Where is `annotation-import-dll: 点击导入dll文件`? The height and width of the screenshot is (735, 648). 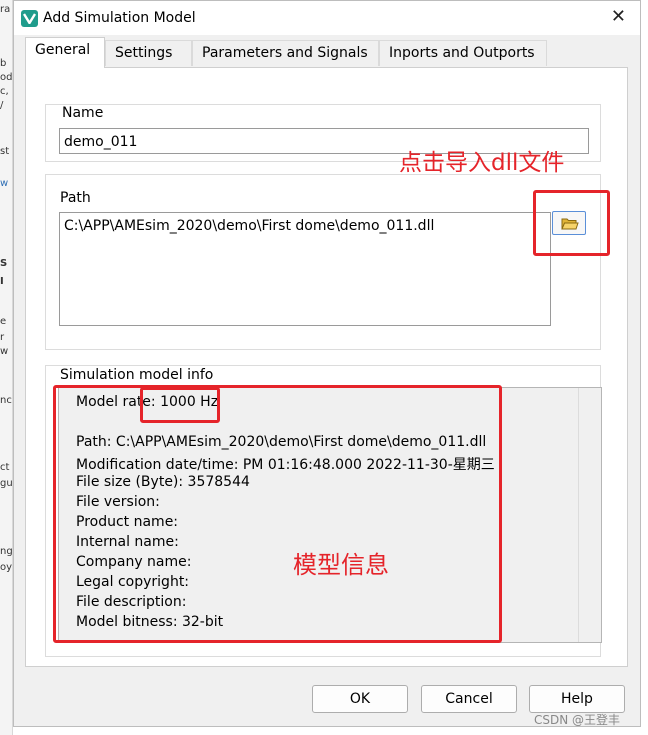
annotation-import-dll: 点击导入dll文件 is located at coordinates (482, 163).